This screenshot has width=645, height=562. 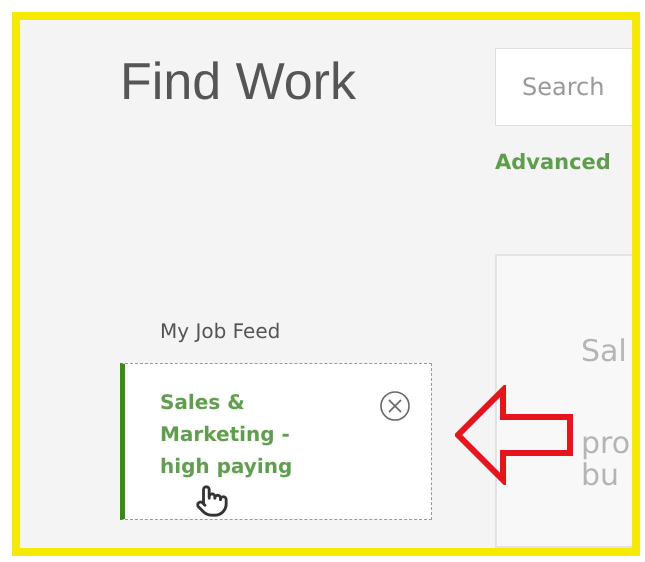 I want to click on saved-search-label: Sales & Marketing - high paying, so click(x=227, y=434).